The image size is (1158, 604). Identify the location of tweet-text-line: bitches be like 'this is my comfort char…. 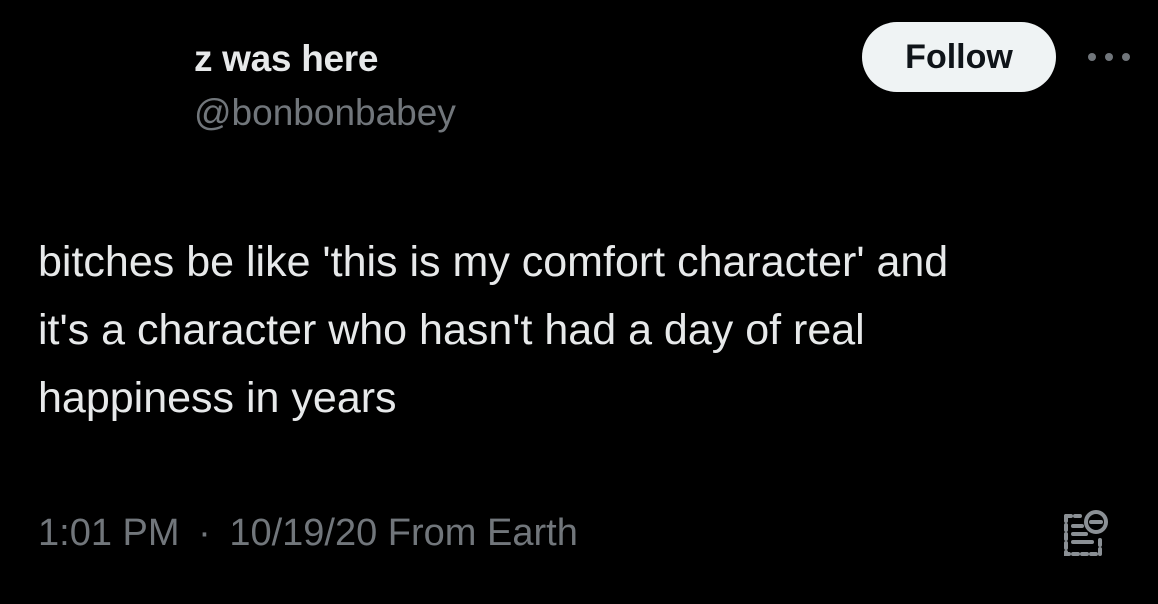
(493, 262).